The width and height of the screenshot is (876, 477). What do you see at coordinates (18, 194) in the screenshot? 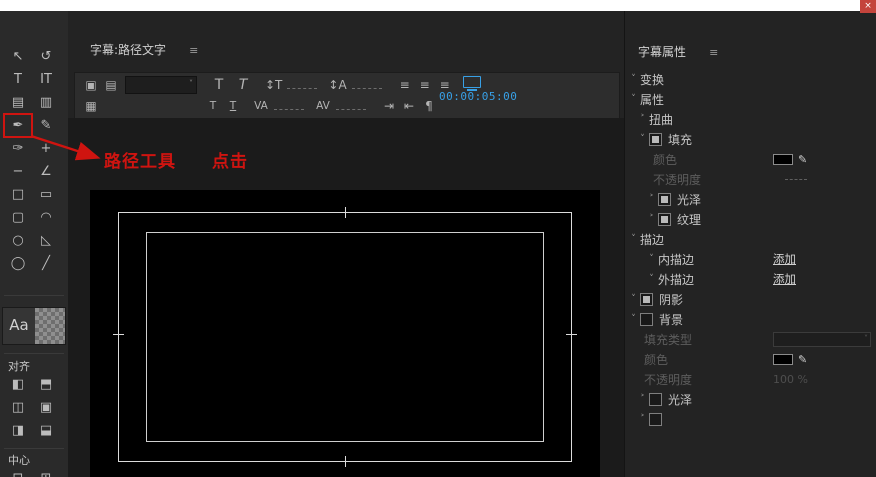
I see `rectangle-tool: □` at bounding box center [18, 194].